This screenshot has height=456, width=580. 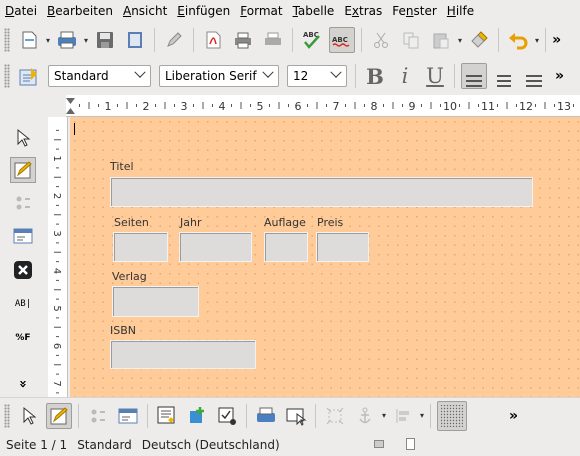 I want to click on bold-button: B, so click(x=375, y=76).